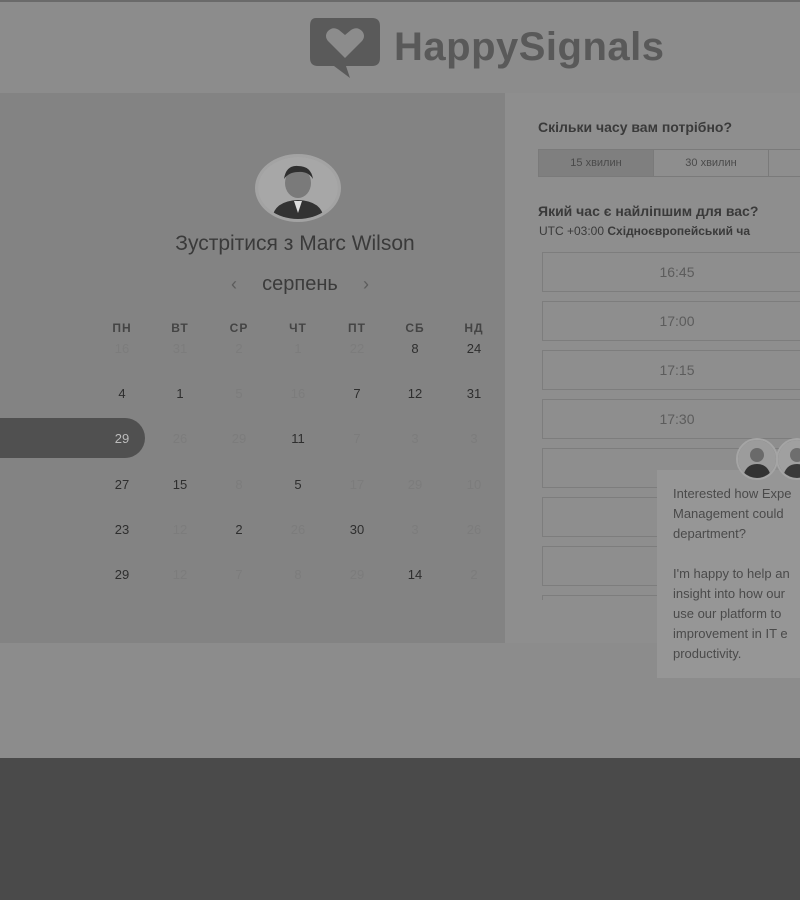 The height and width of the screenshot is (900, 800). I want to click on time-question: Який час є найліпшим для вас?, so click(648, 211).